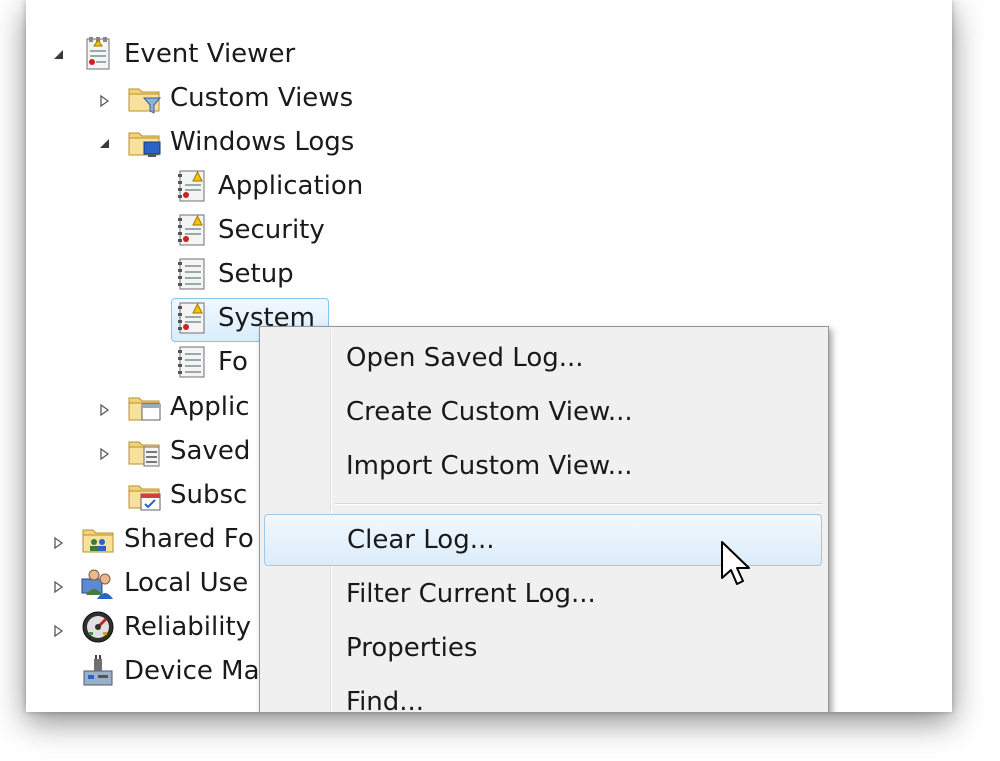  I want to click on tree-item-saved-logs: Saved, so click(188, 451).